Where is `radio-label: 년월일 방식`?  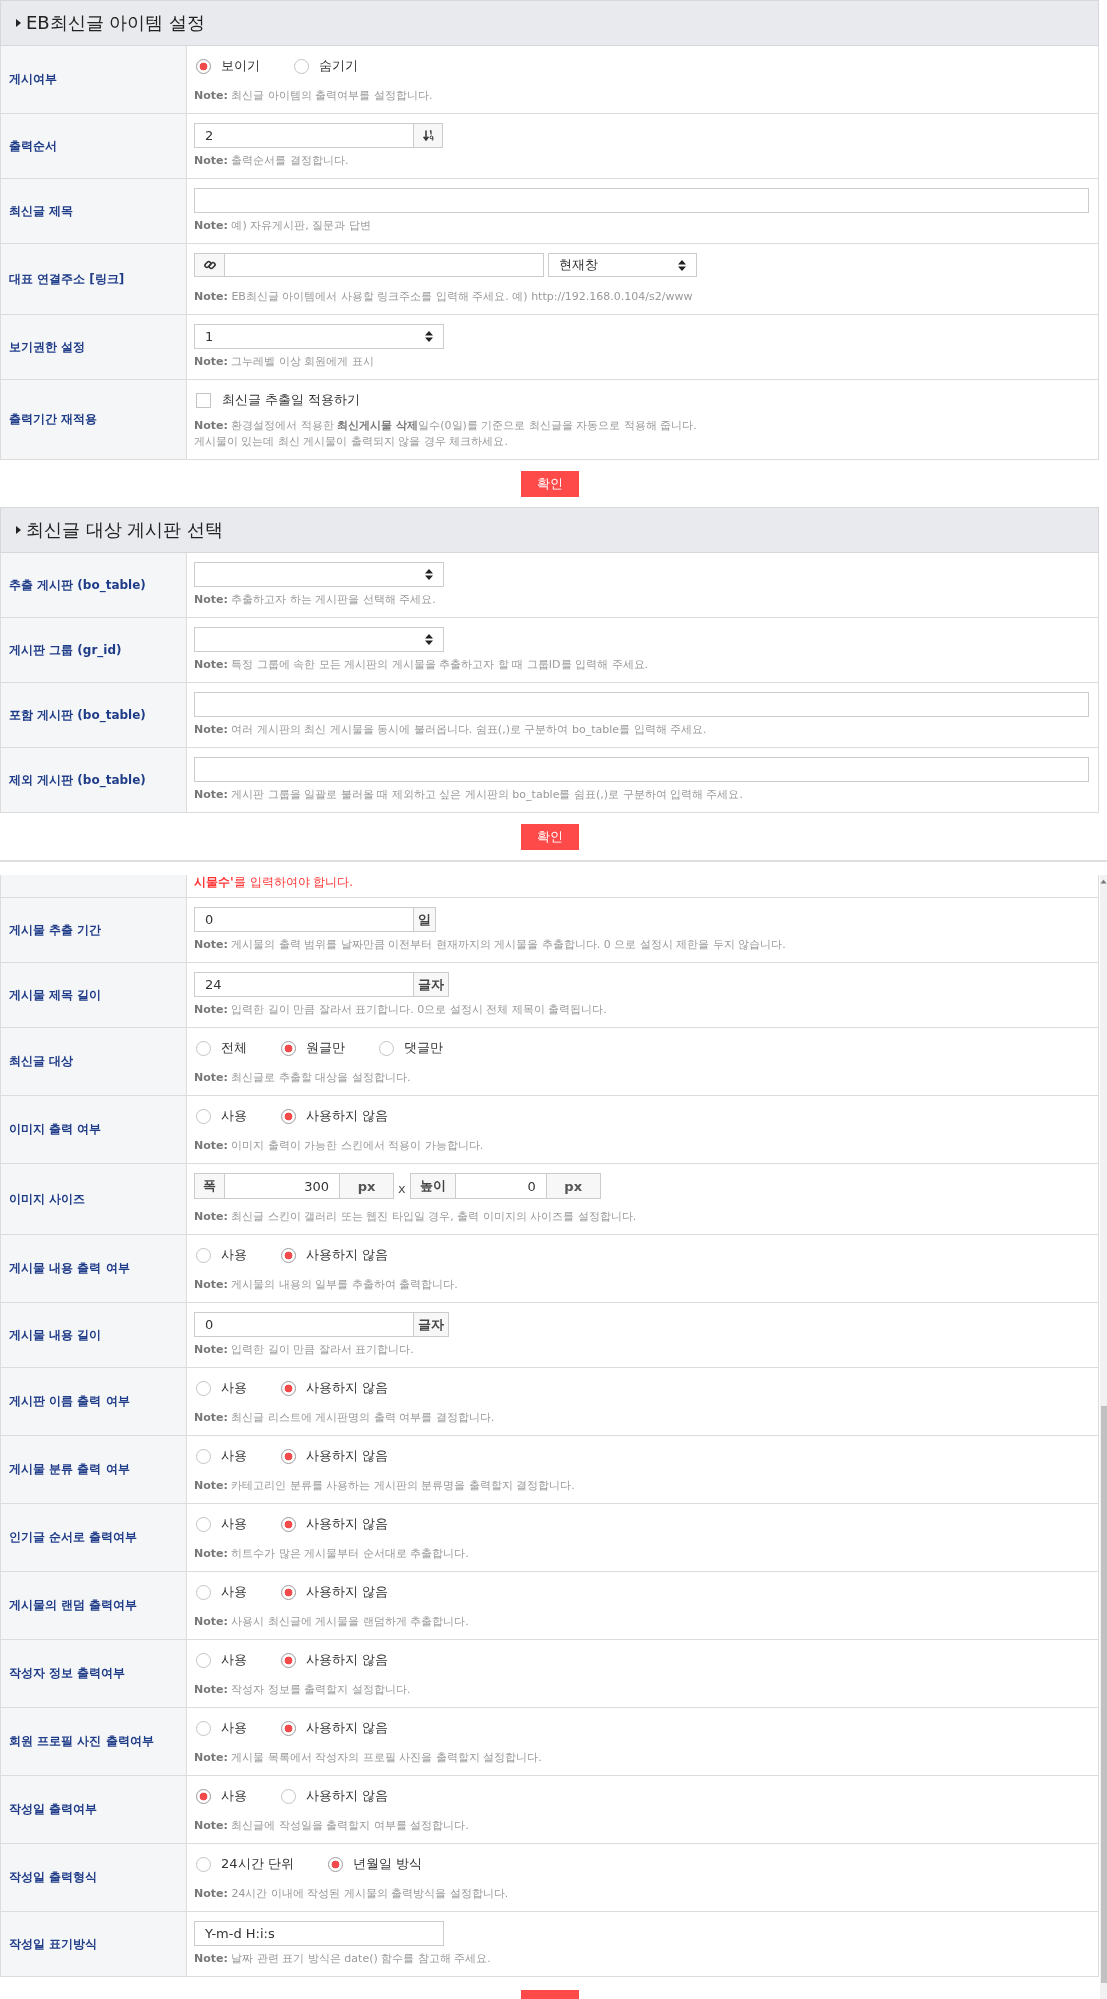 radio-label: 년월일 방식 is located at coordinates (387, 1864).